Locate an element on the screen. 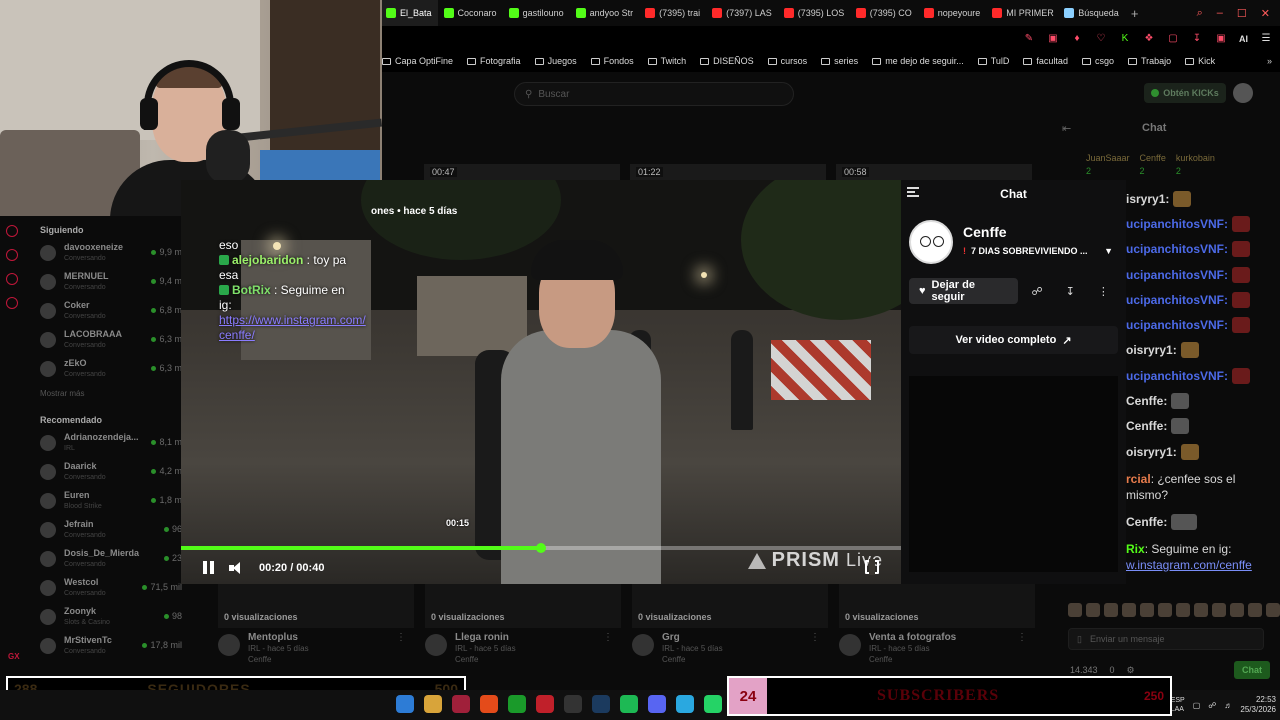 This screenshot has width=1280, height=720. chat-send-button: Chat is located at coordinates (1252, 670).